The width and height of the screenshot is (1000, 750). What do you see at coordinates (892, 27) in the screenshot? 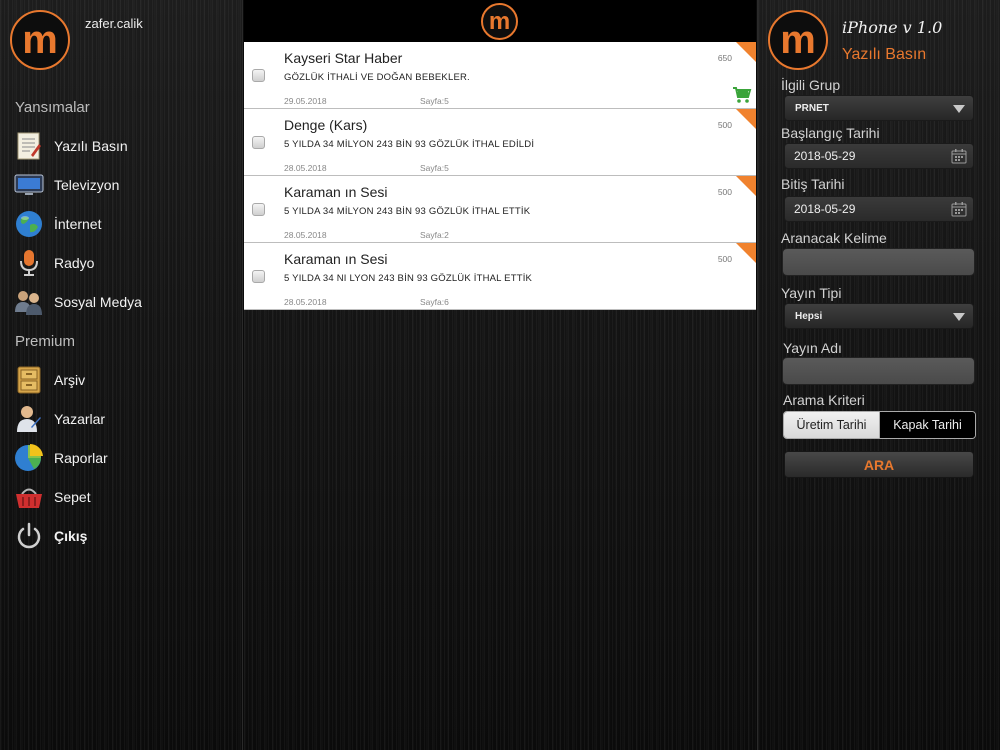
I see `app-version: iPhone v 1.0` at bounding box center [892, 27].